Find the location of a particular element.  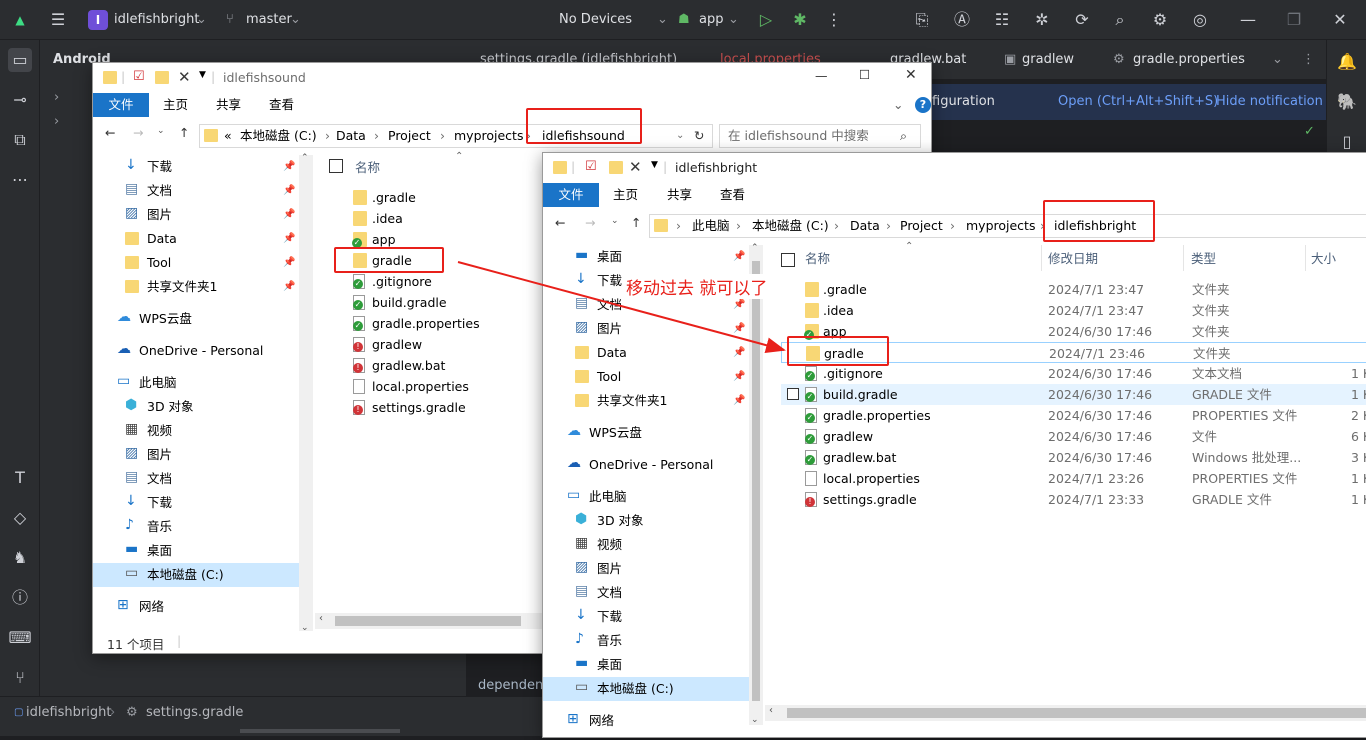

path-overflow: « is located at coordinates (228, 136).